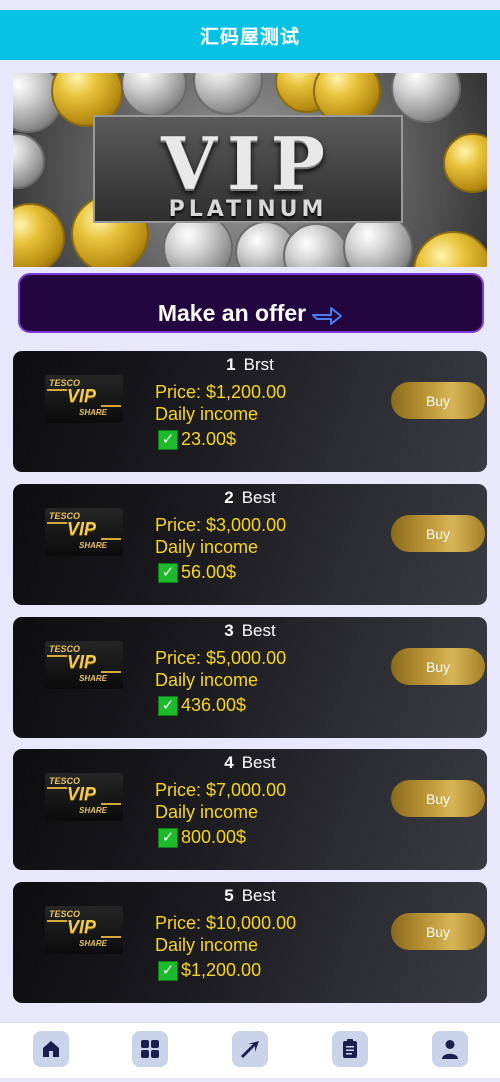 The image size is (500, 1082). I want to click on app-header: 汇码屋测试, so click(250, 35).